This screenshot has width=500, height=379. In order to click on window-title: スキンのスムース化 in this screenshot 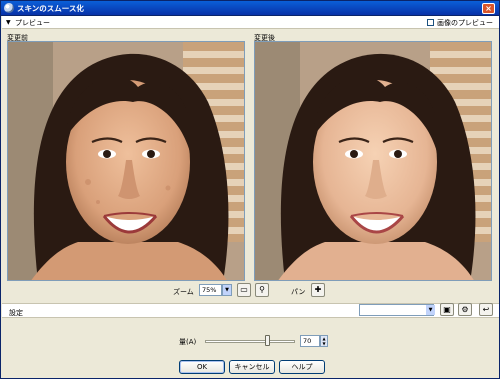, I will do `click(50, 8)`.